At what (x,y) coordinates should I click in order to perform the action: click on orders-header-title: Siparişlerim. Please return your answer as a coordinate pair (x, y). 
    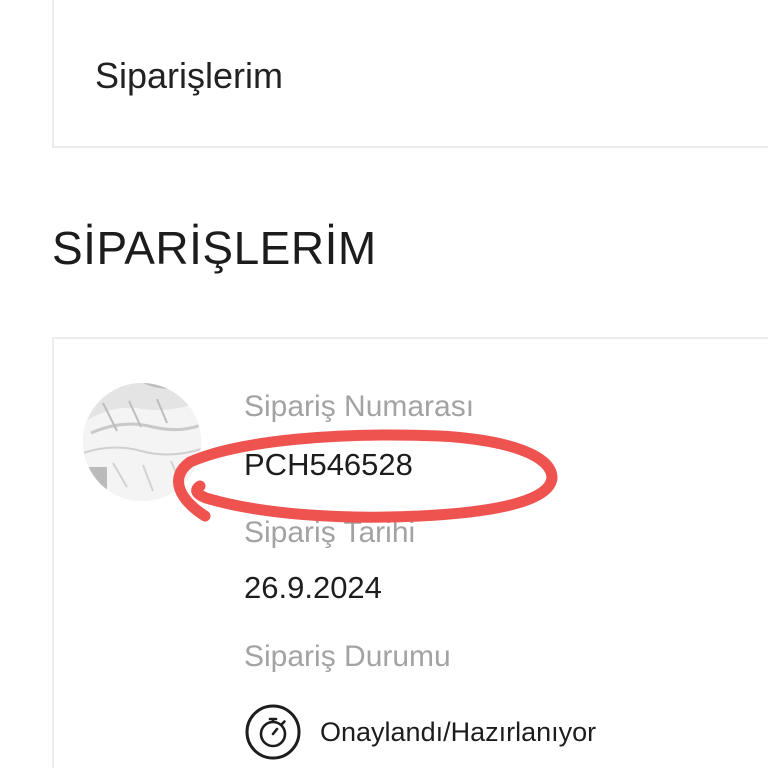
    Looking at the image, I should click on (189, 75).